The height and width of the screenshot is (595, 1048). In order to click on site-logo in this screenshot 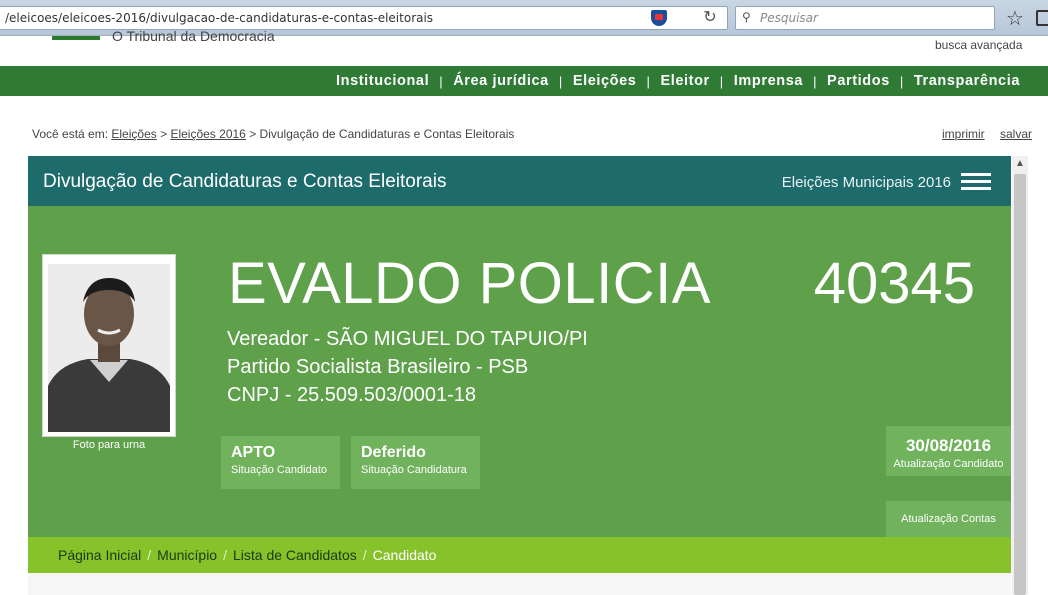, I will do `click(76, 38)`.